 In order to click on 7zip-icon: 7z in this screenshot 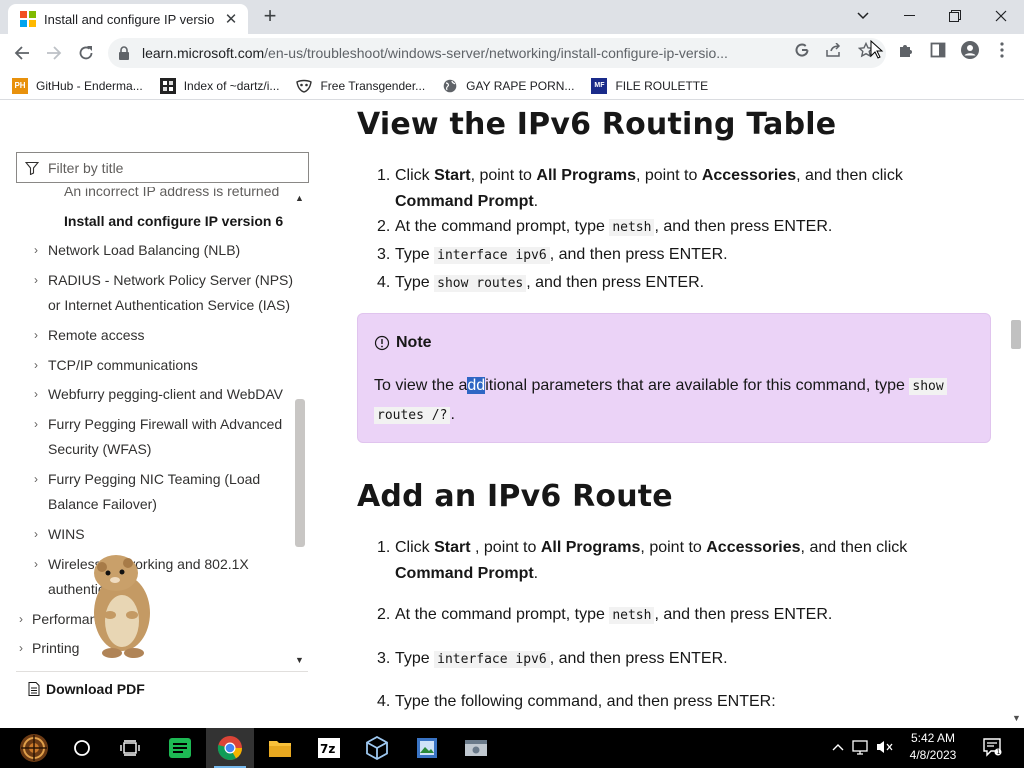, I will do `click(329, 748)`.